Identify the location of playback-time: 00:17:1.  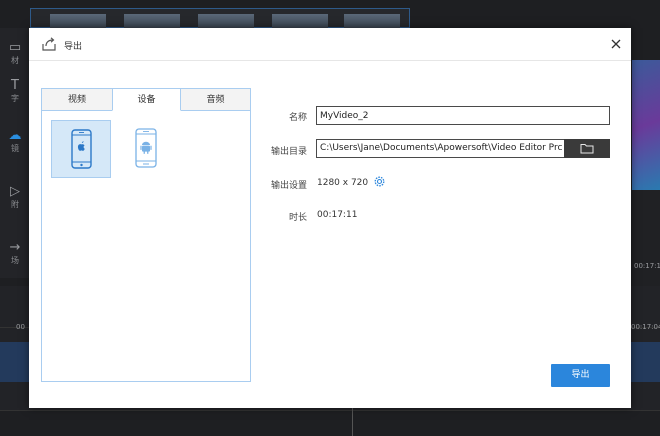
(647, 266).